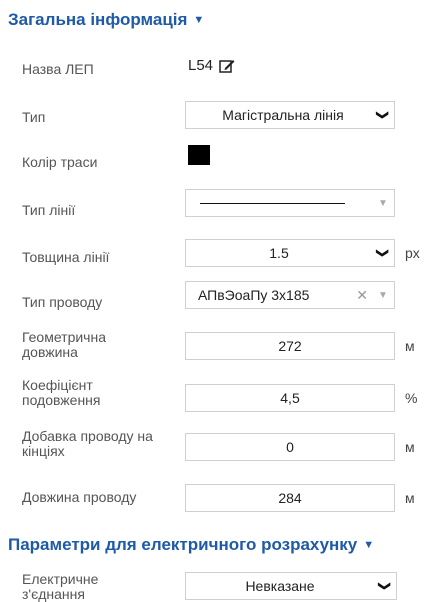 This screenshot has width=427, height=602. What do you see at coordinates (362, 295) in the screenshot?
I see `clear-icon: ✕` at bounding box center [362, 295].